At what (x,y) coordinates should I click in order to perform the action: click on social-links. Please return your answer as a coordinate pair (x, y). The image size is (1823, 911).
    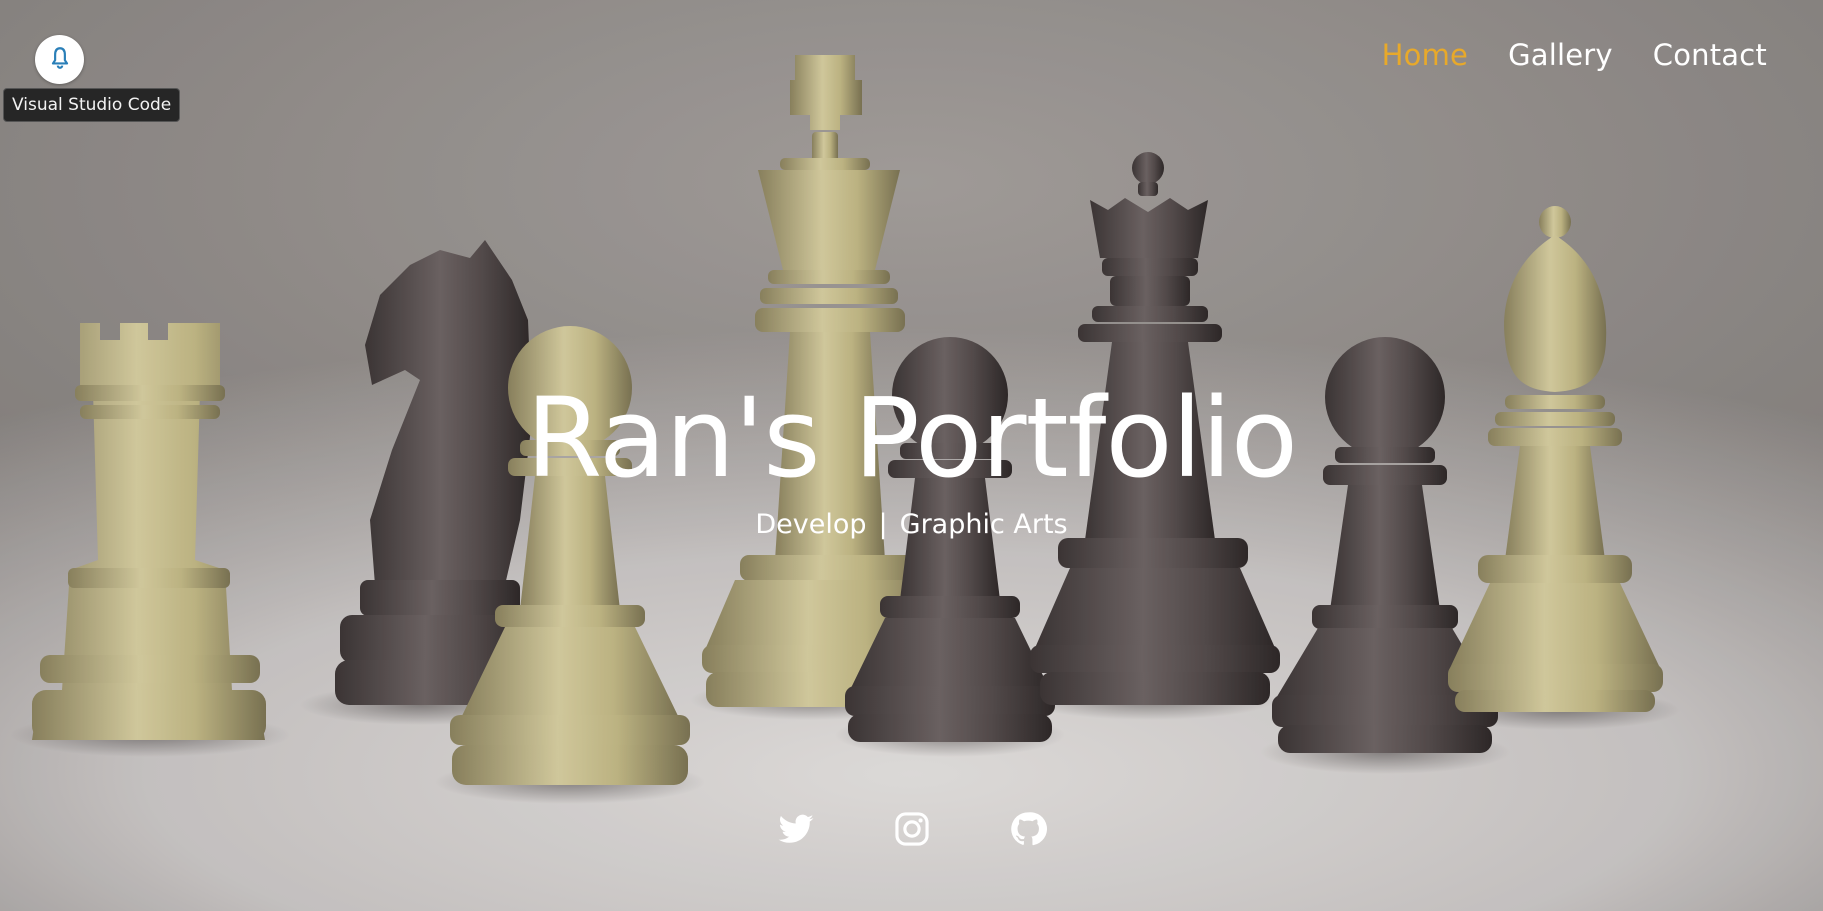
    Looking at the image, I should click on (911, 829).